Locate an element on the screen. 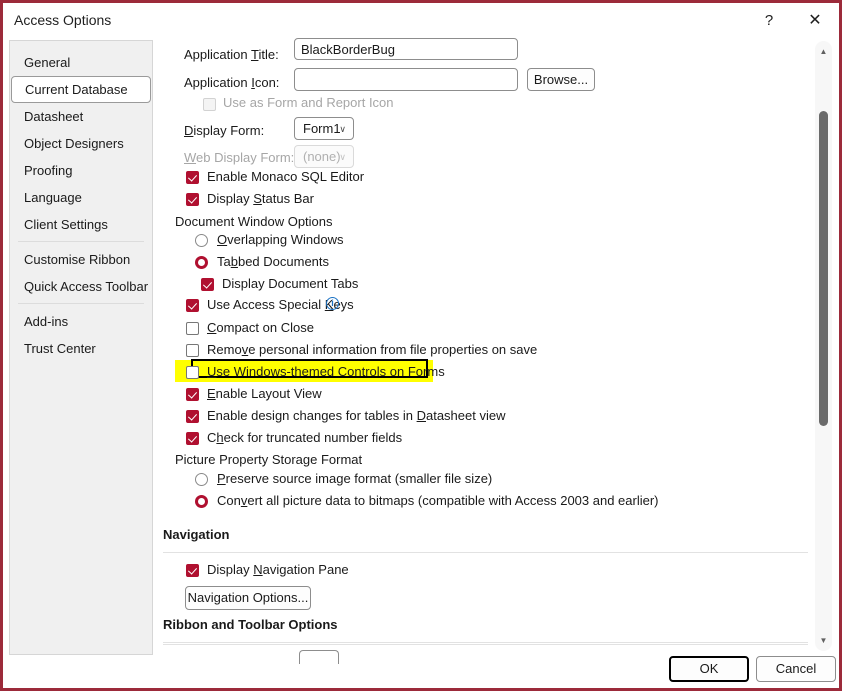  display-document-tabs-checkbox is located at coordinates (207, 284).